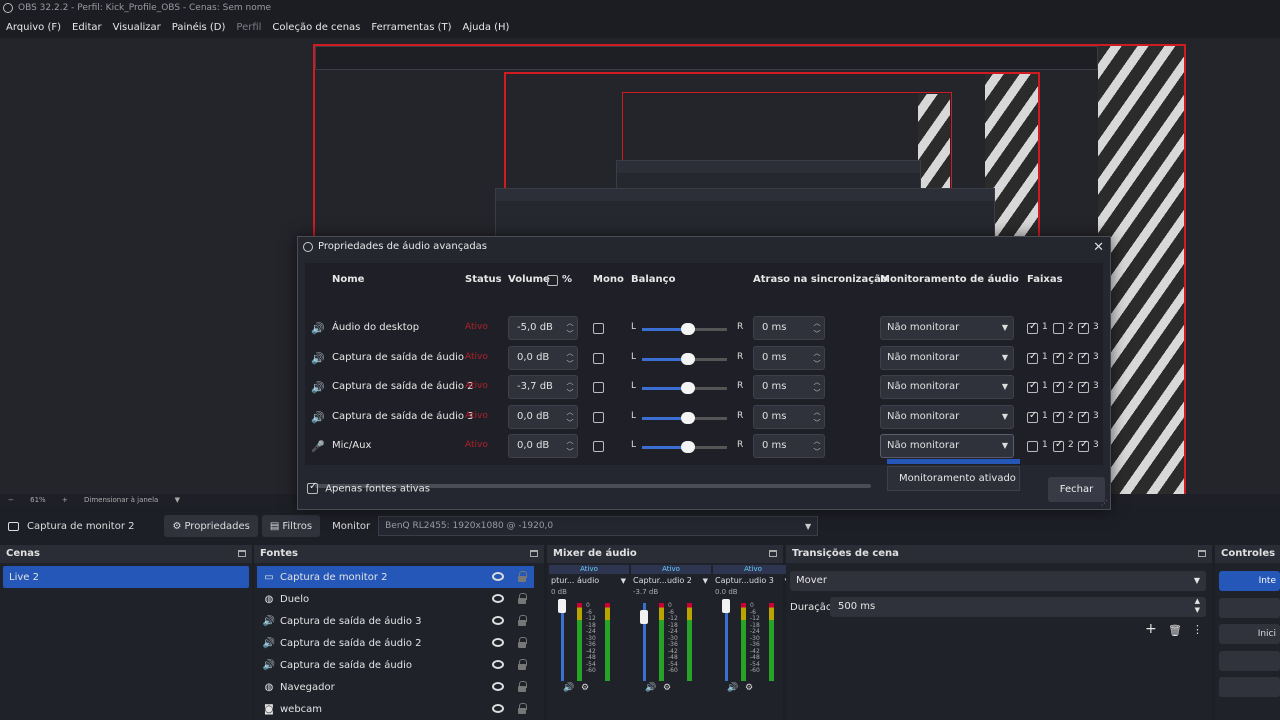 Image resolution: width=1280 pixels, height=720 pixels. Describe the element at coordinates (1151, 629) in the screenshot. I see `add-icon: +` at that location.